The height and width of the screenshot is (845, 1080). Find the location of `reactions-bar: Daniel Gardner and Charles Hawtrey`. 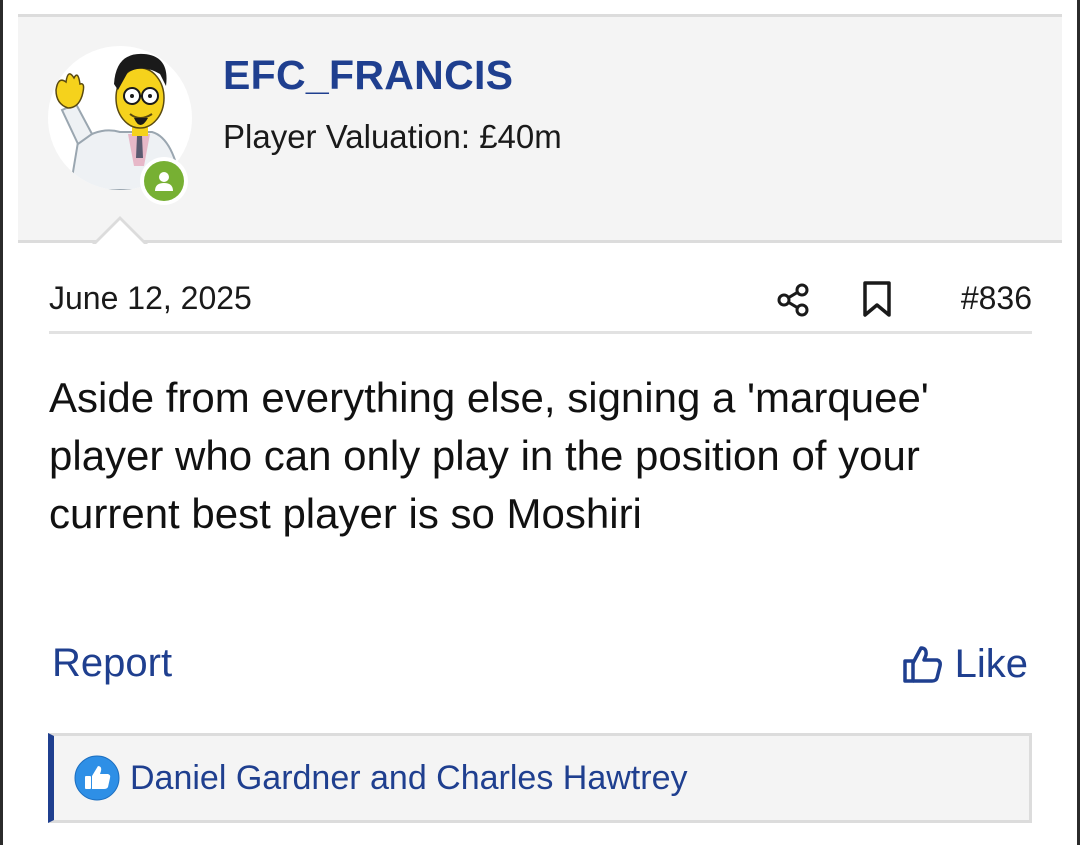

reactions-bar: Daniel Gardner and Charles Hawtrey is located at coordinates (540, 778).